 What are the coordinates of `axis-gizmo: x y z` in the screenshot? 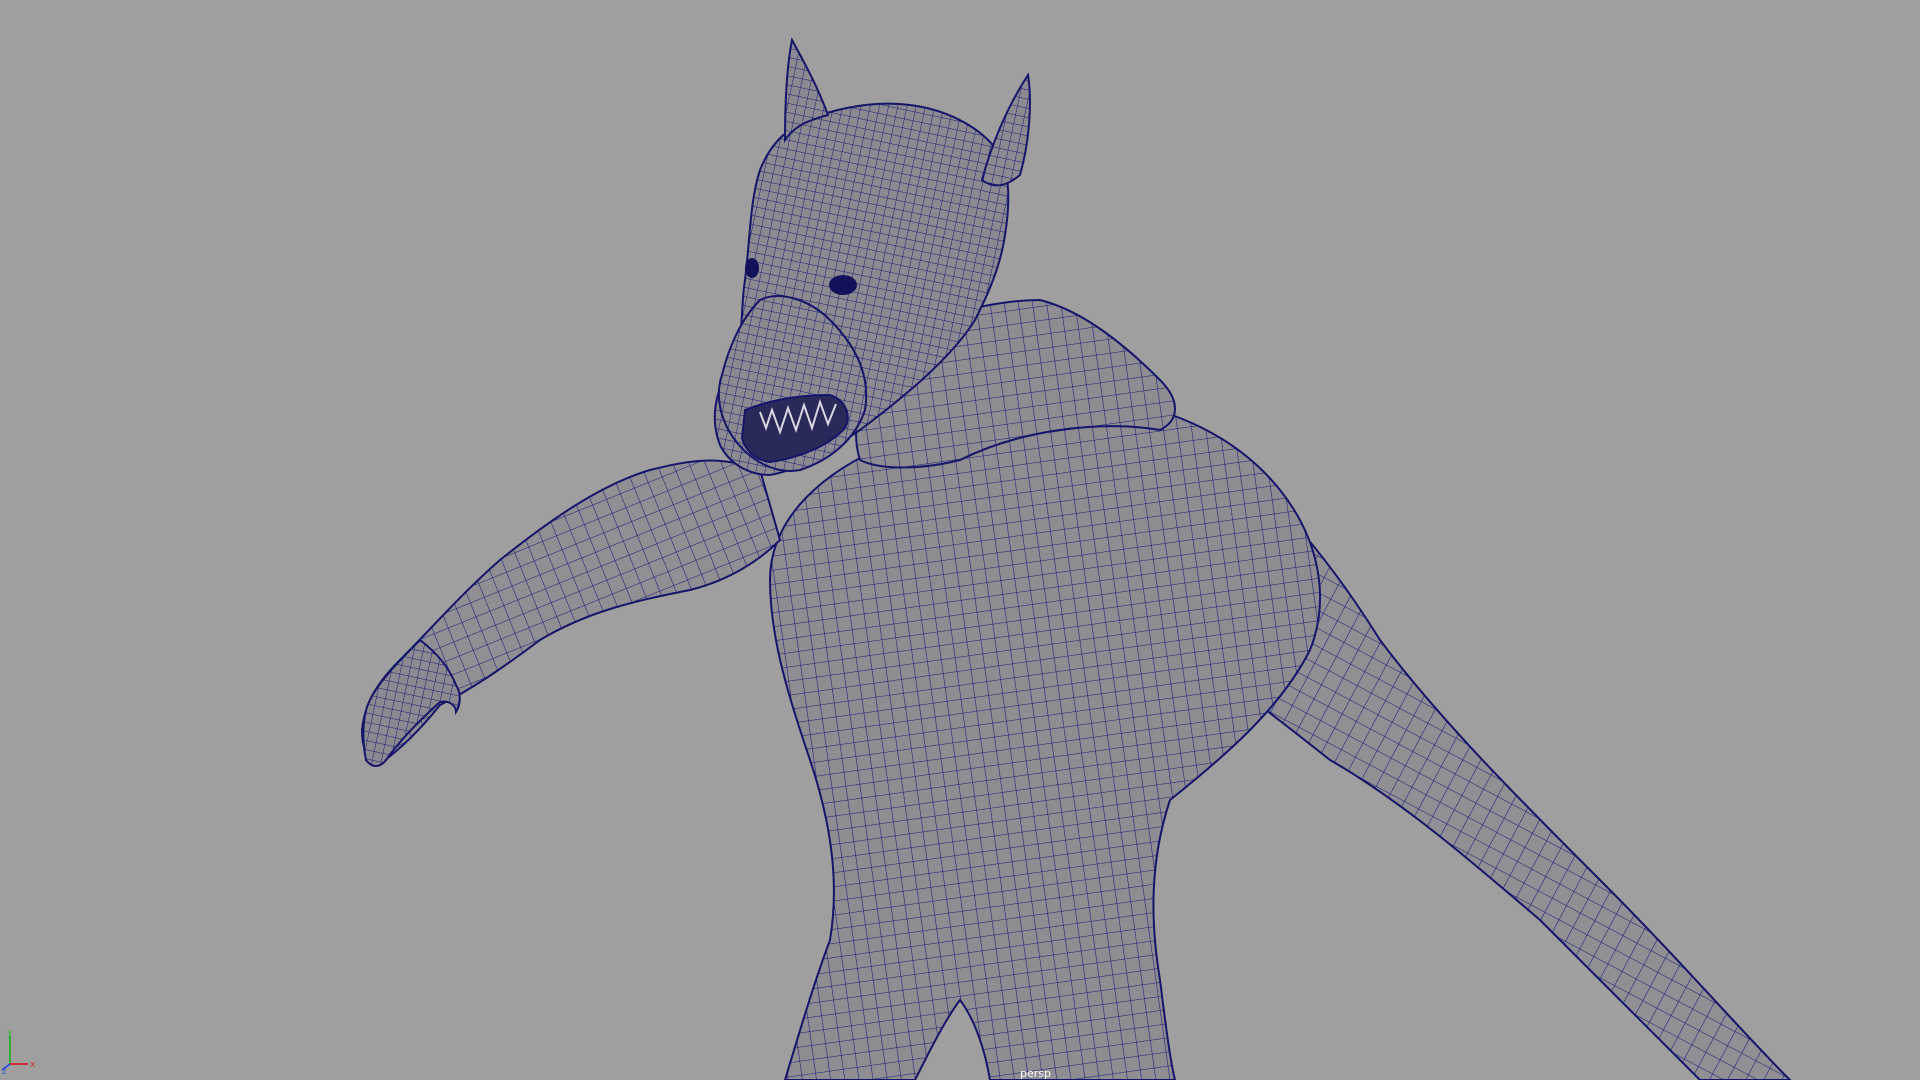 It's located at (19, 1052).